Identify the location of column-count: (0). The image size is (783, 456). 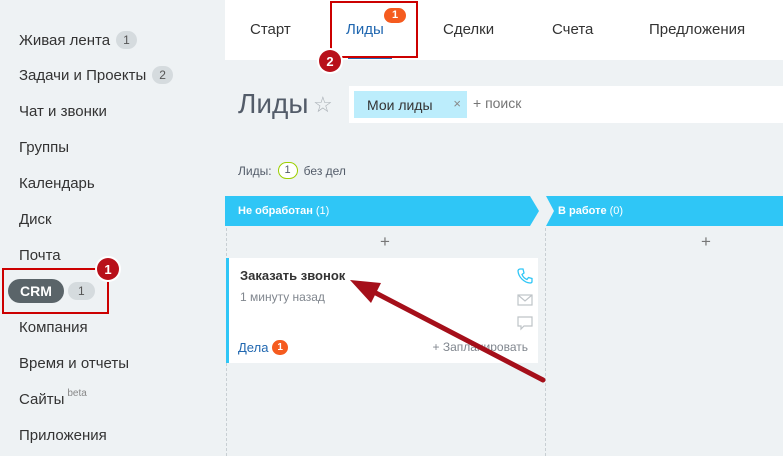
(616, 211).